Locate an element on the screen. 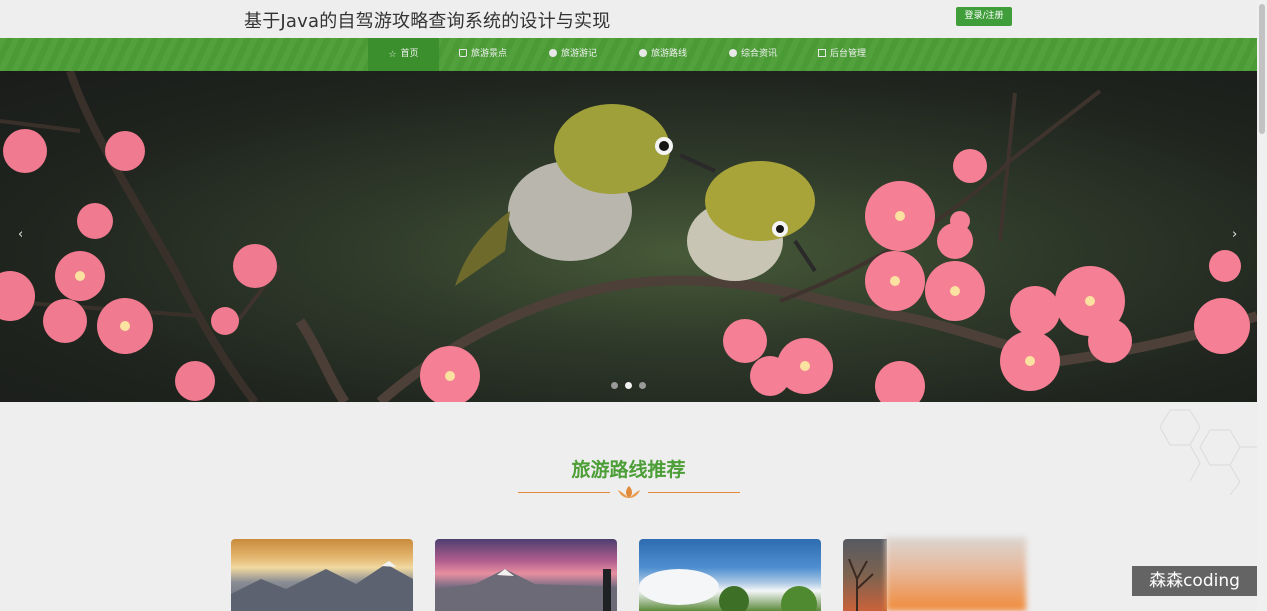 This screenshot has width=1267, height=611. nav-item-label: 首页 is located at coordinates (409, 54).